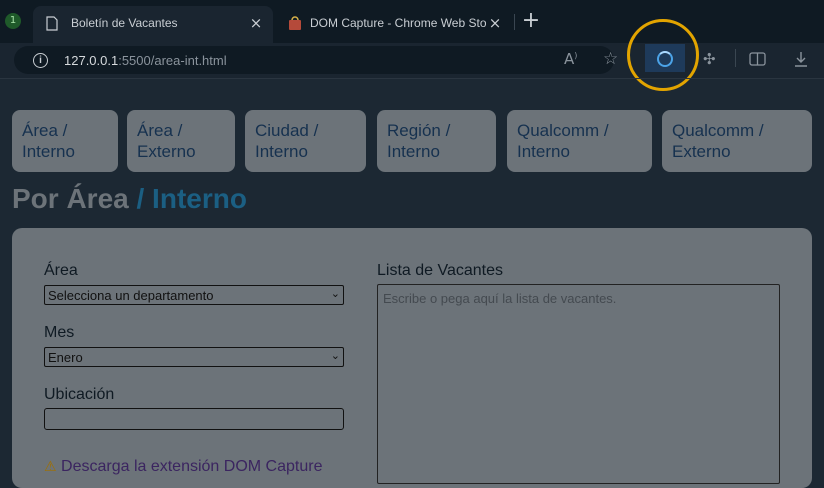 Image resolution: width=824 pixels, height=488 pixels. I want to click on warning-icon: ⚠, so click(50, 467).